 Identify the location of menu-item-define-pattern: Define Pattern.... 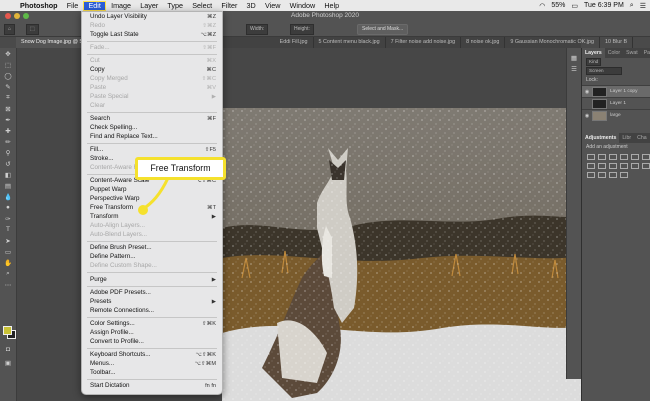
(152, 257).